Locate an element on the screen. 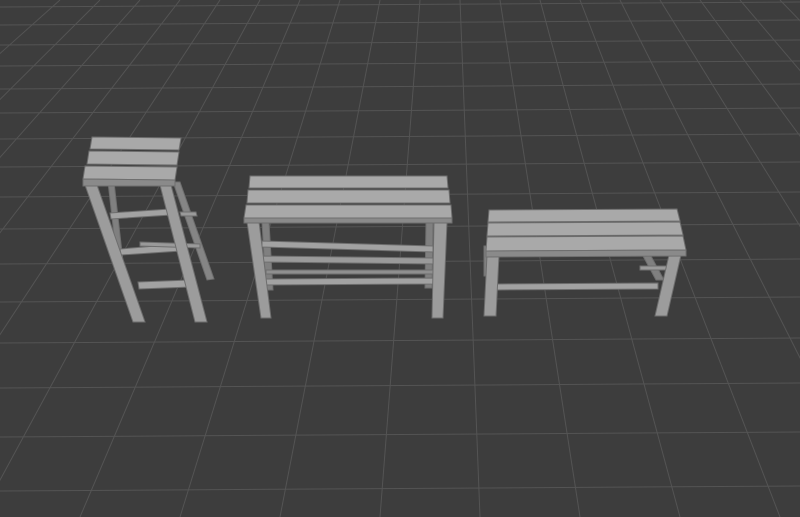 This screenshot has height=517, width=800. bench-lower-rail is located at coordinates (577, 286).